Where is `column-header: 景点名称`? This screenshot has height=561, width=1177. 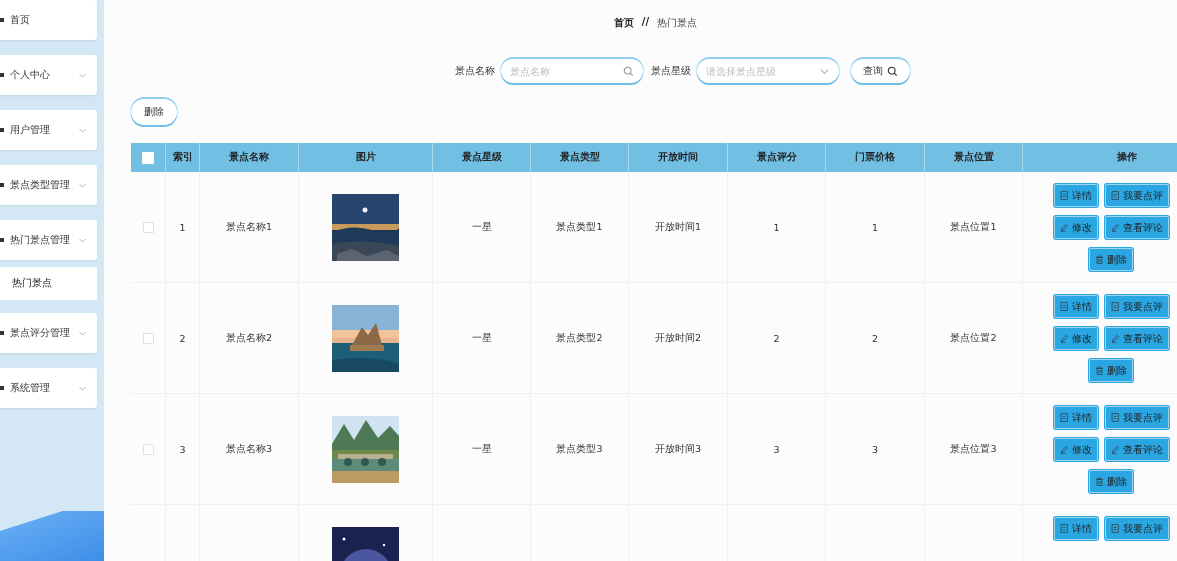
column-header: 景点名称 is located at coordinates (249, 157).